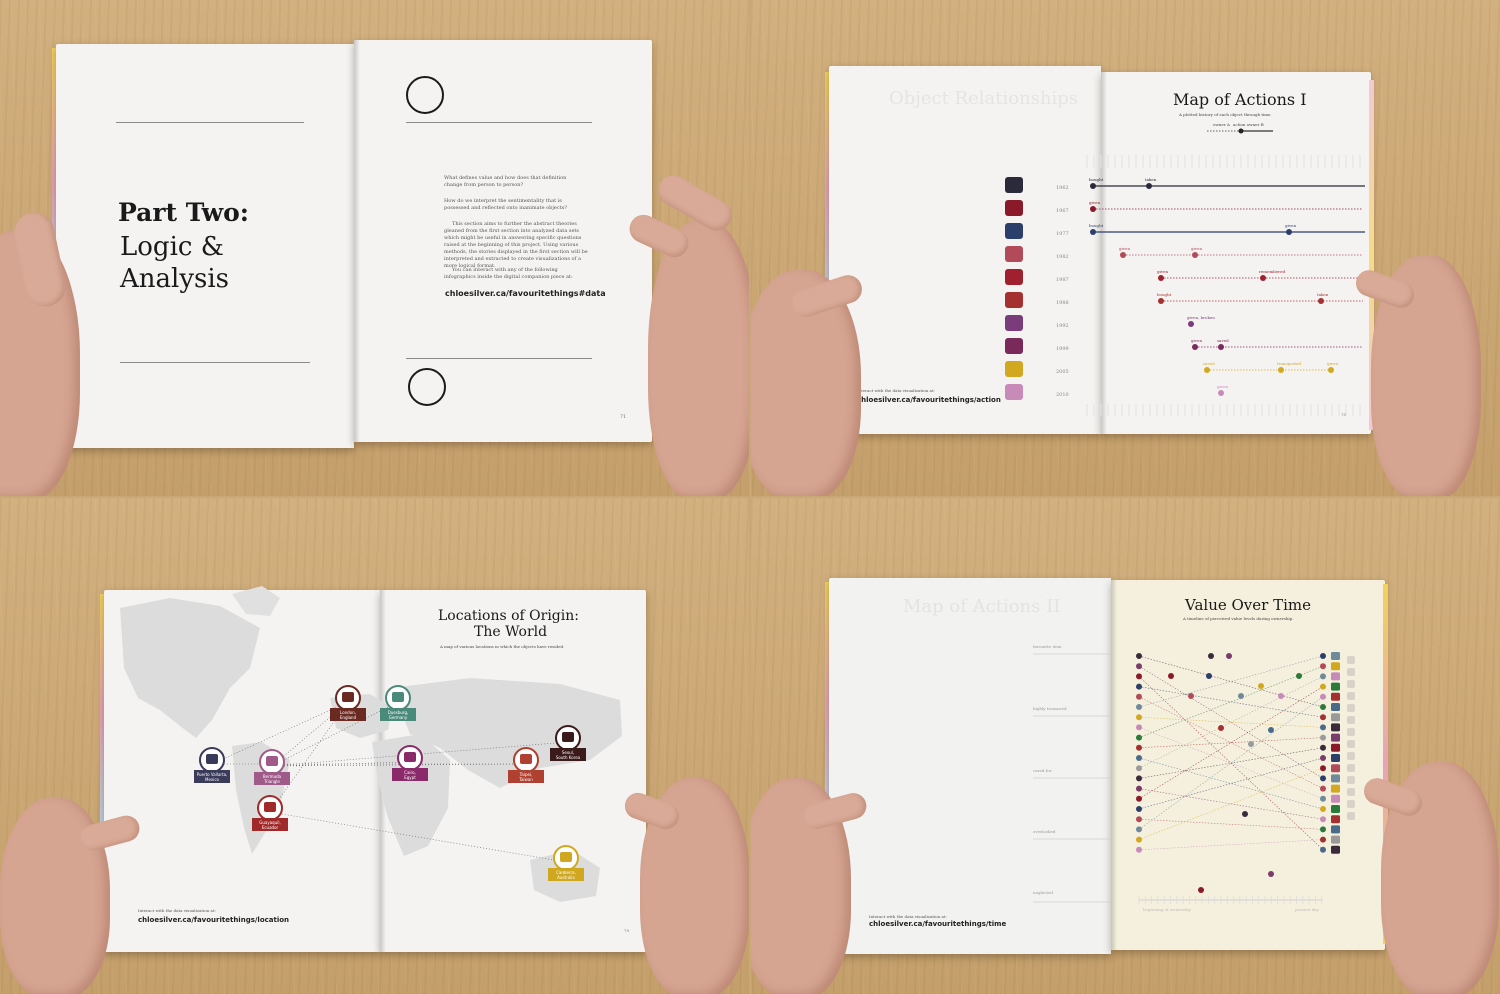  I want to click on event-label: given, broken, so click(1201, 317).